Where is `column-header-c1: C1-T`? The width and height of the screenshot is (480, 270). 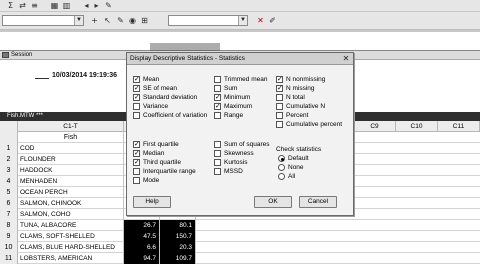
column-header-c1: C1-T is located at coordinates (71, 126).